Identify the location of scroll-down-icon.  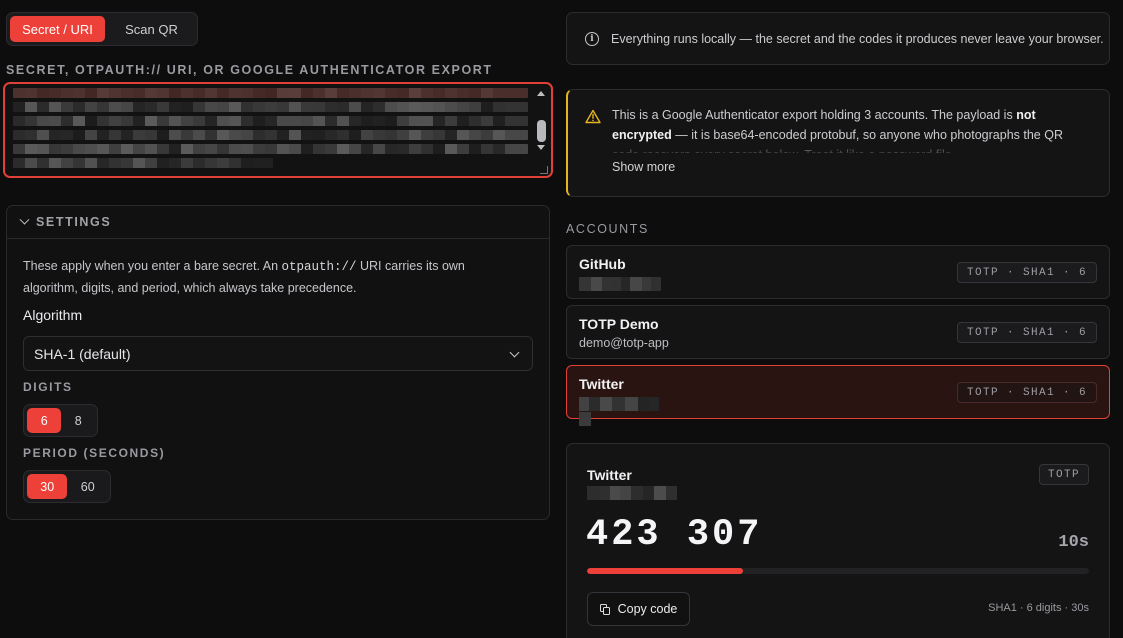
(541, 147).